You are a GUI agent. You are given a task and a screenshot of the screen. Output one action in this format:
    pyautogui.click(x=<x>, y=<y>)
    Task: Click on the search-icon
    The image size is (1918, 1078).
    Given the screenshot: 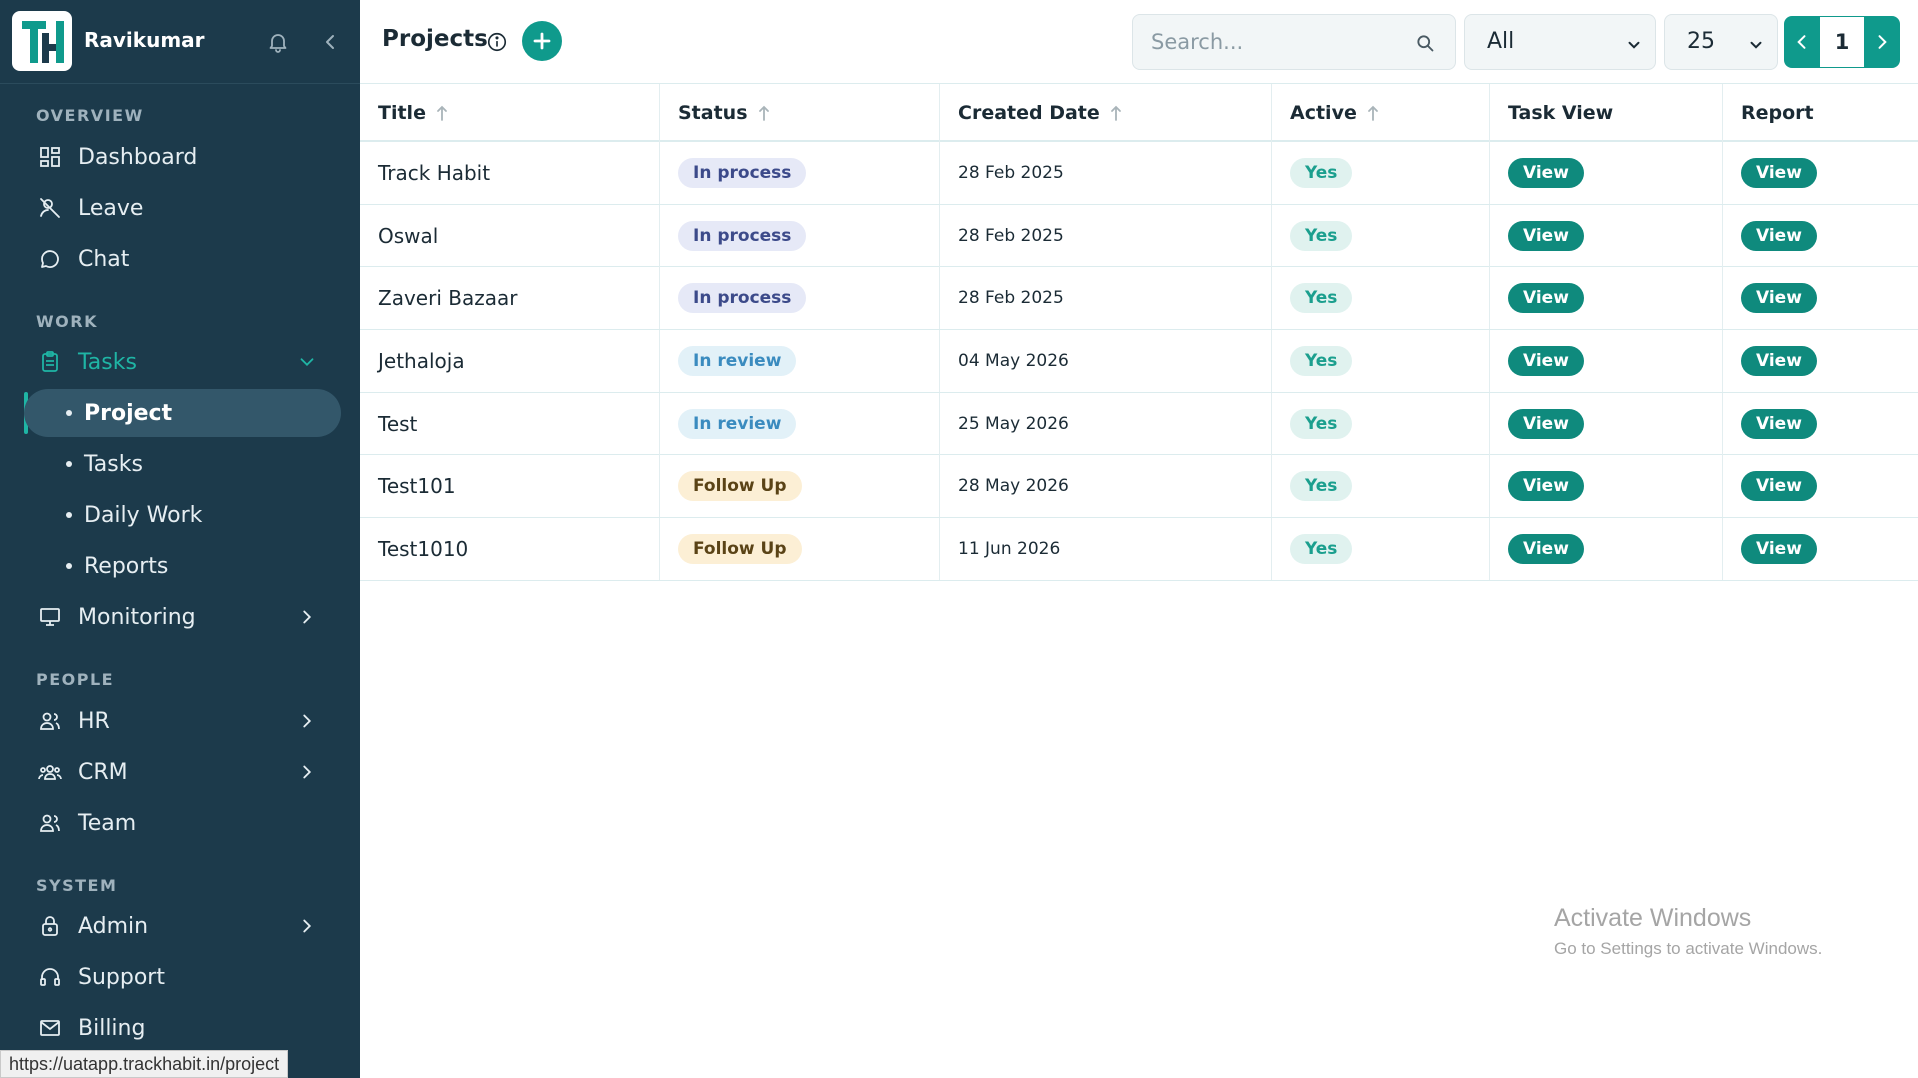 What is the action you would take?
    pyautogui.click(x=1425, y=43)
    